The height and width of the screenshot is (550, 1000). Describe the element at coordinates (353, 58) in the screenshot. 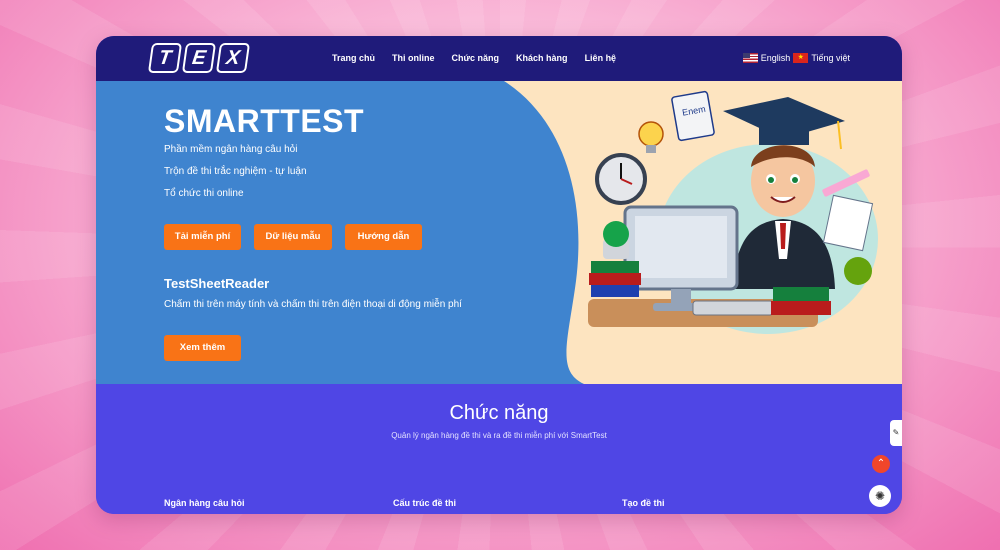

I see `nav-home: Trang chủ` at that location.